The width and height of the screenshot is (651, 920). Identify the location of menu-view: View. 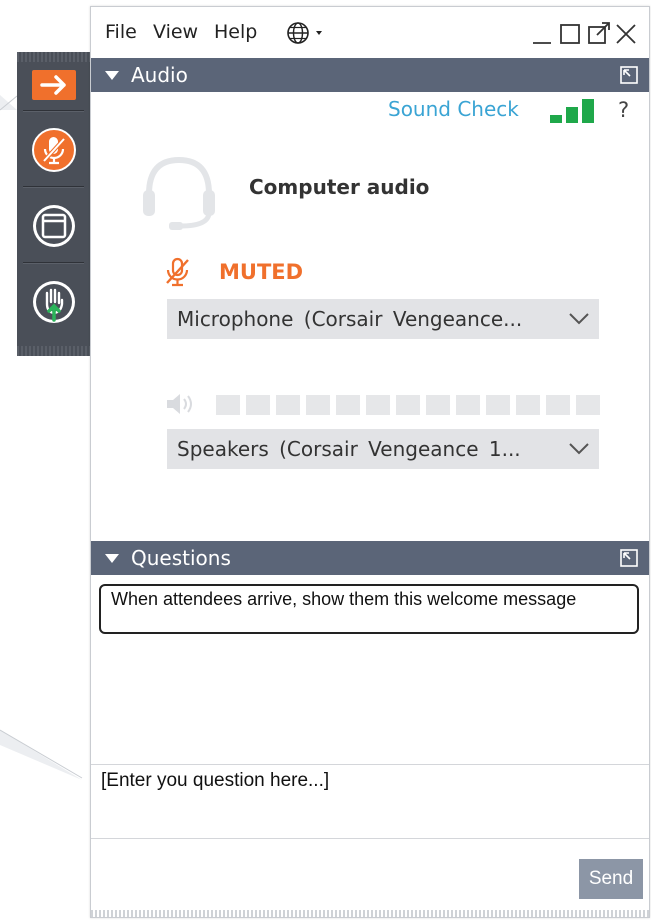
(175, 32).